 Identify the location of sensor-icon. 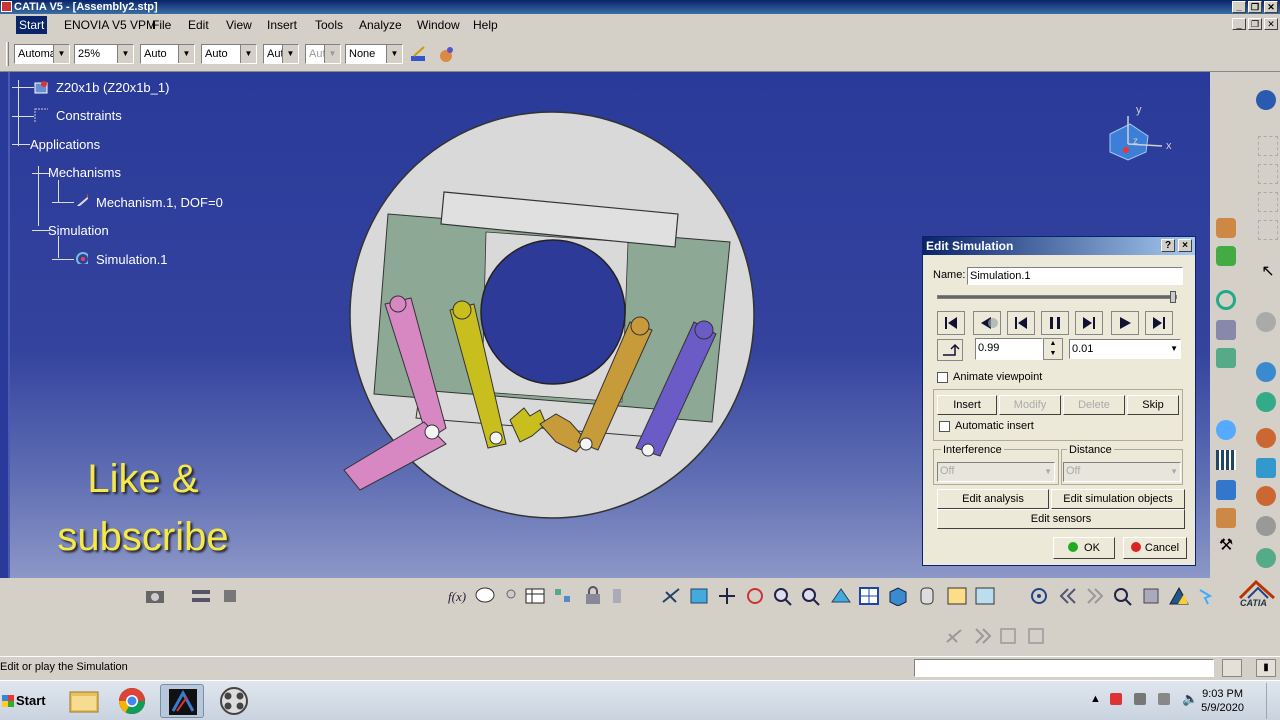
(1226, 430).